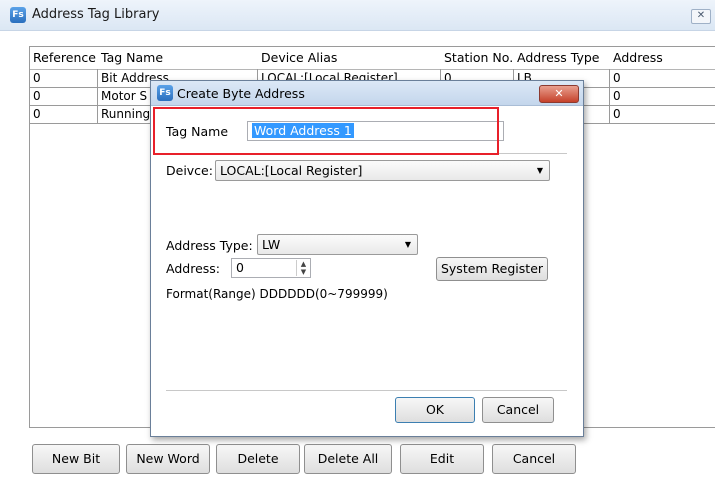 This screenshot has width=715, height=502. Describe the element at coordinates (64, 58) in the screenshot. I see `col-reference: Reference` at that location.